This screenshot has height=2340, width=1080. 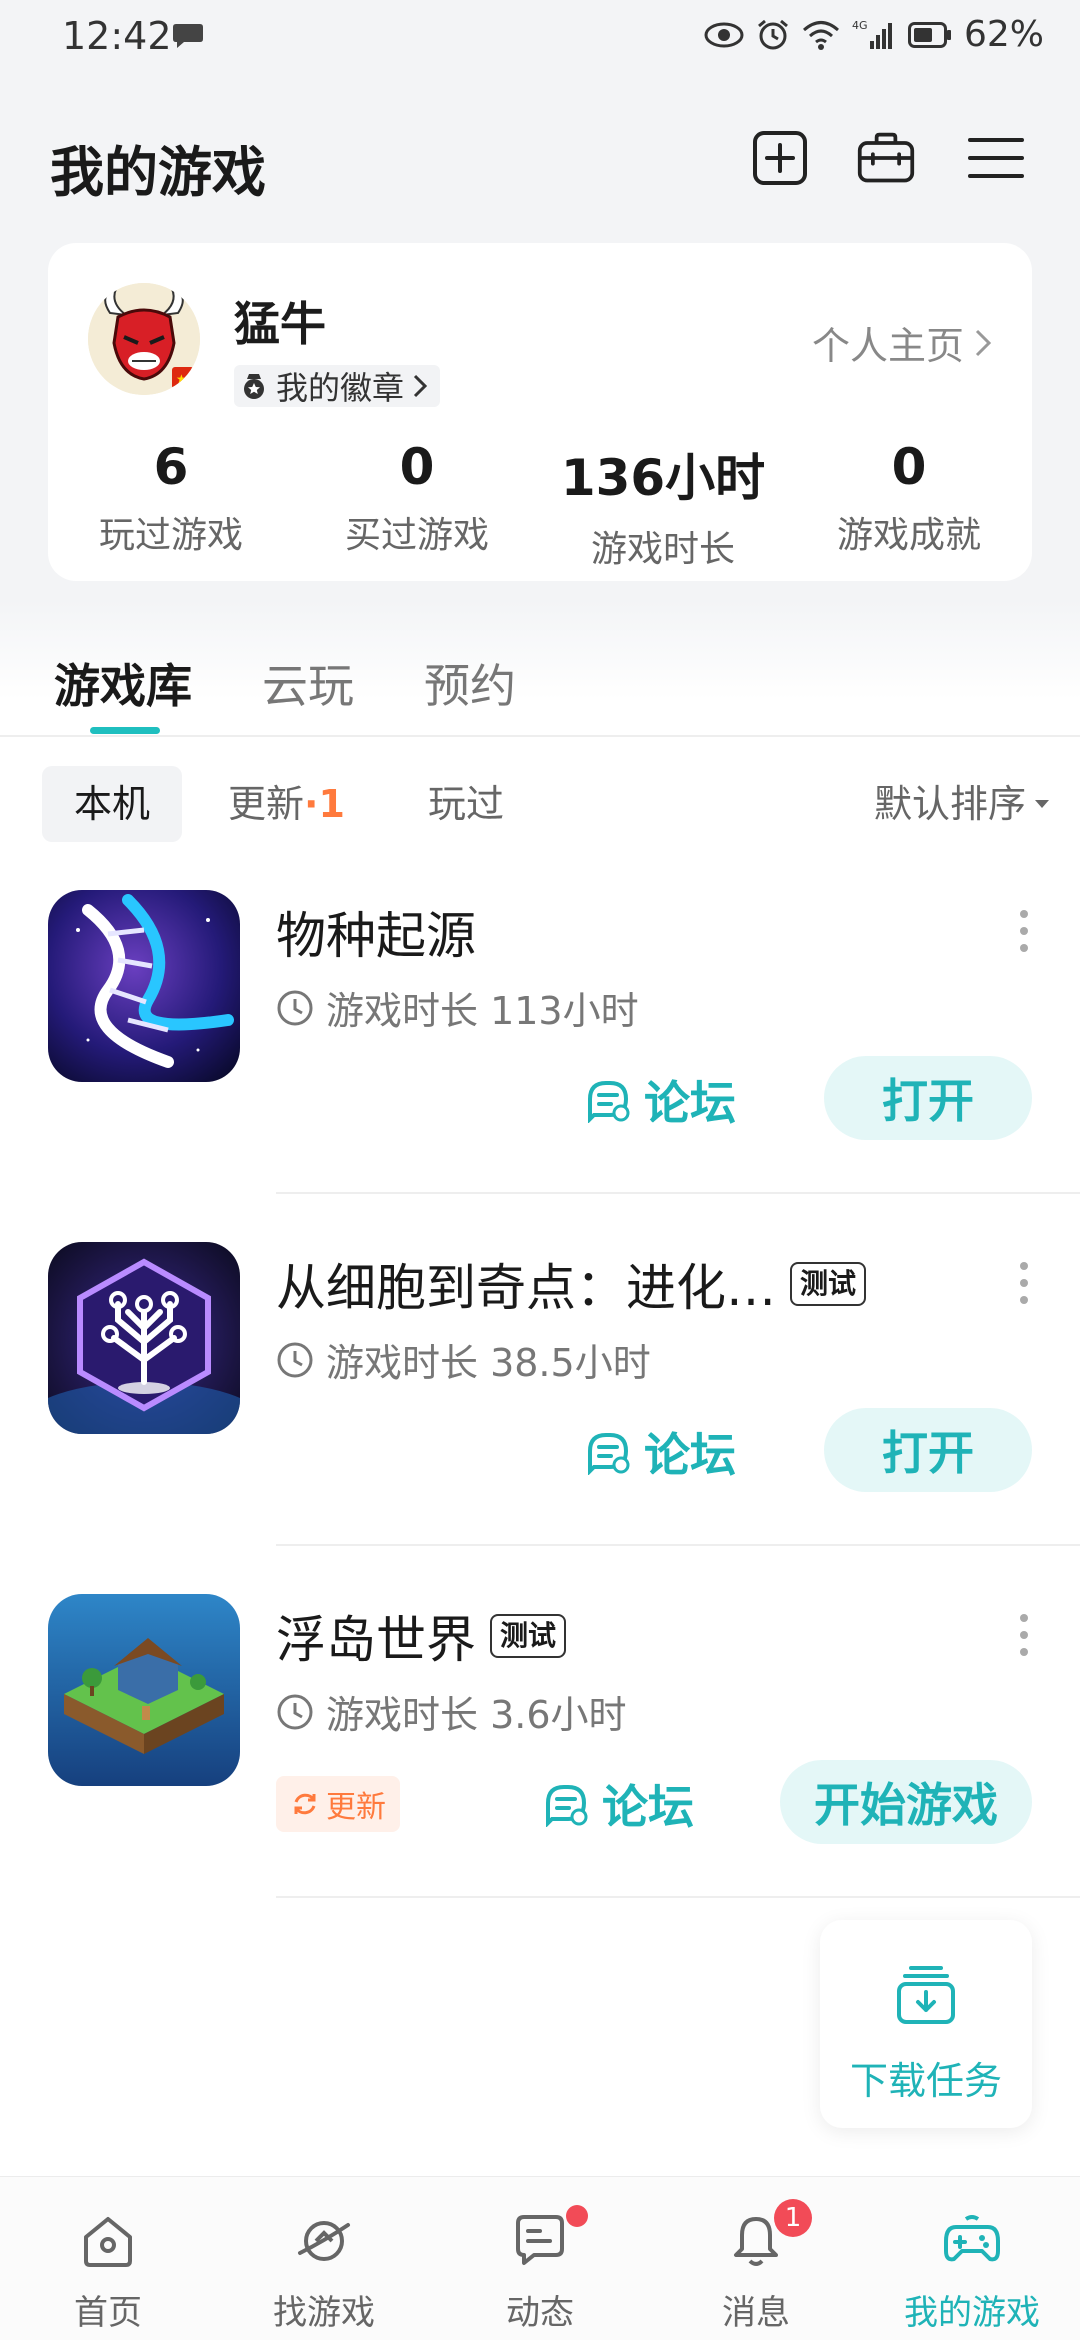 What do you see at coordinates (470, 683) in the screenshot?
I see `tab-reservations: 预约` at bounding box center [470, 683].